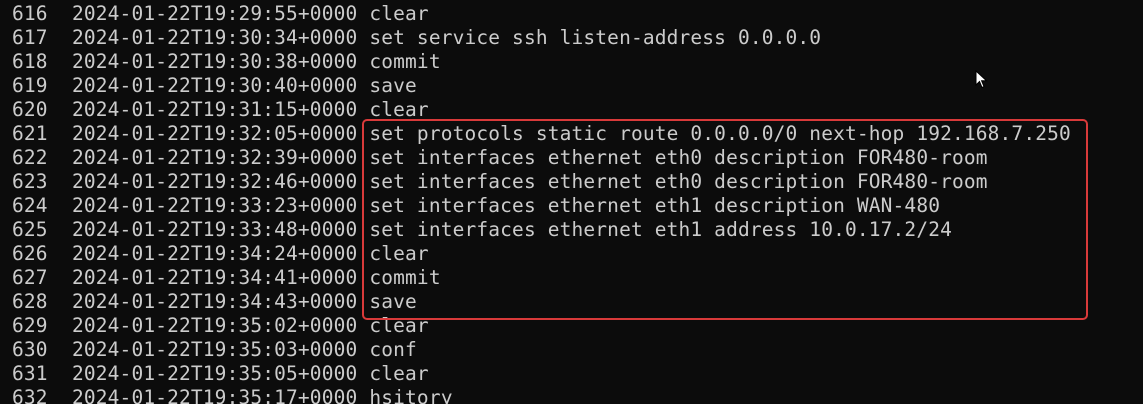 The image size is (1143, 404). Describe the element at coordinates (215, 253) in the screenshot. I see `timestamp: 2024-01-22T19:34:24+0000` at that location.